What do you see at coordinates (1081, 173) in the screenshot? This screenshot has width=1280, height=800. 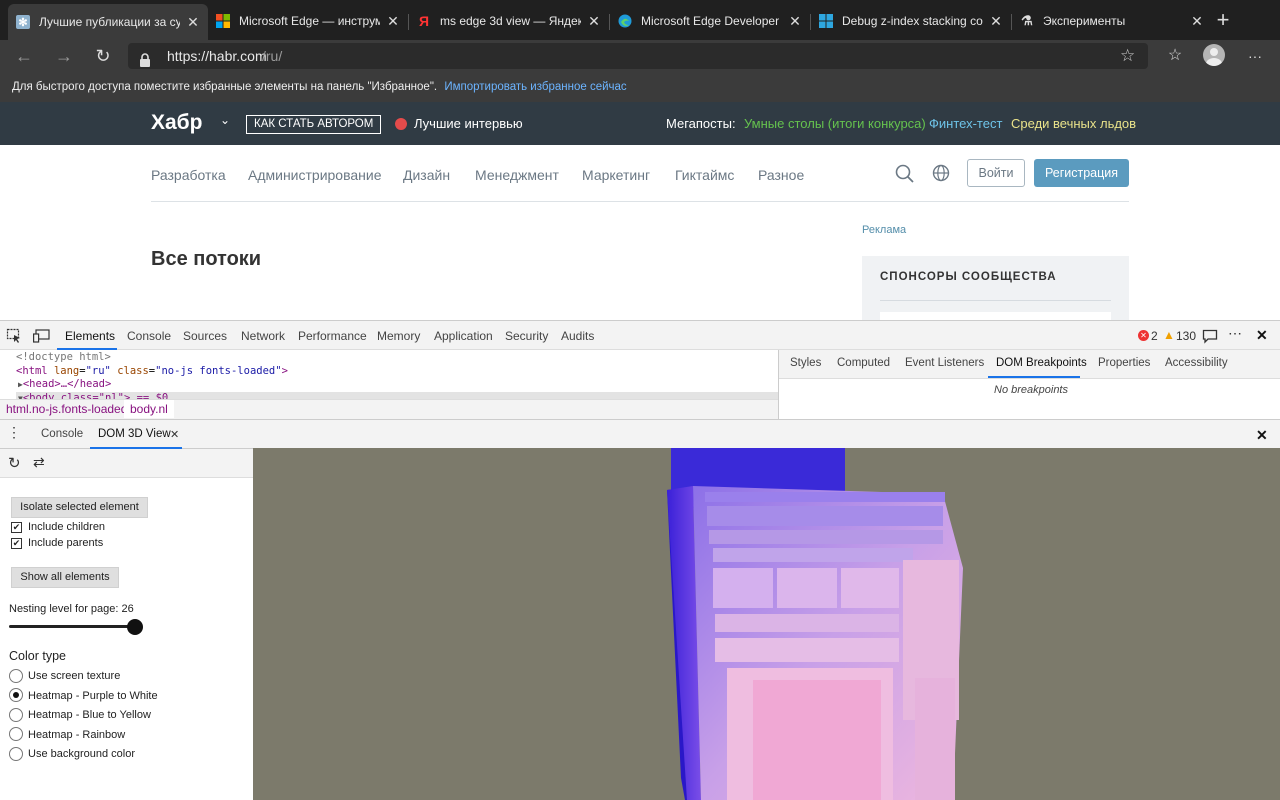 I see `register-button: Регистрация` at bounding box center [1081, 173].